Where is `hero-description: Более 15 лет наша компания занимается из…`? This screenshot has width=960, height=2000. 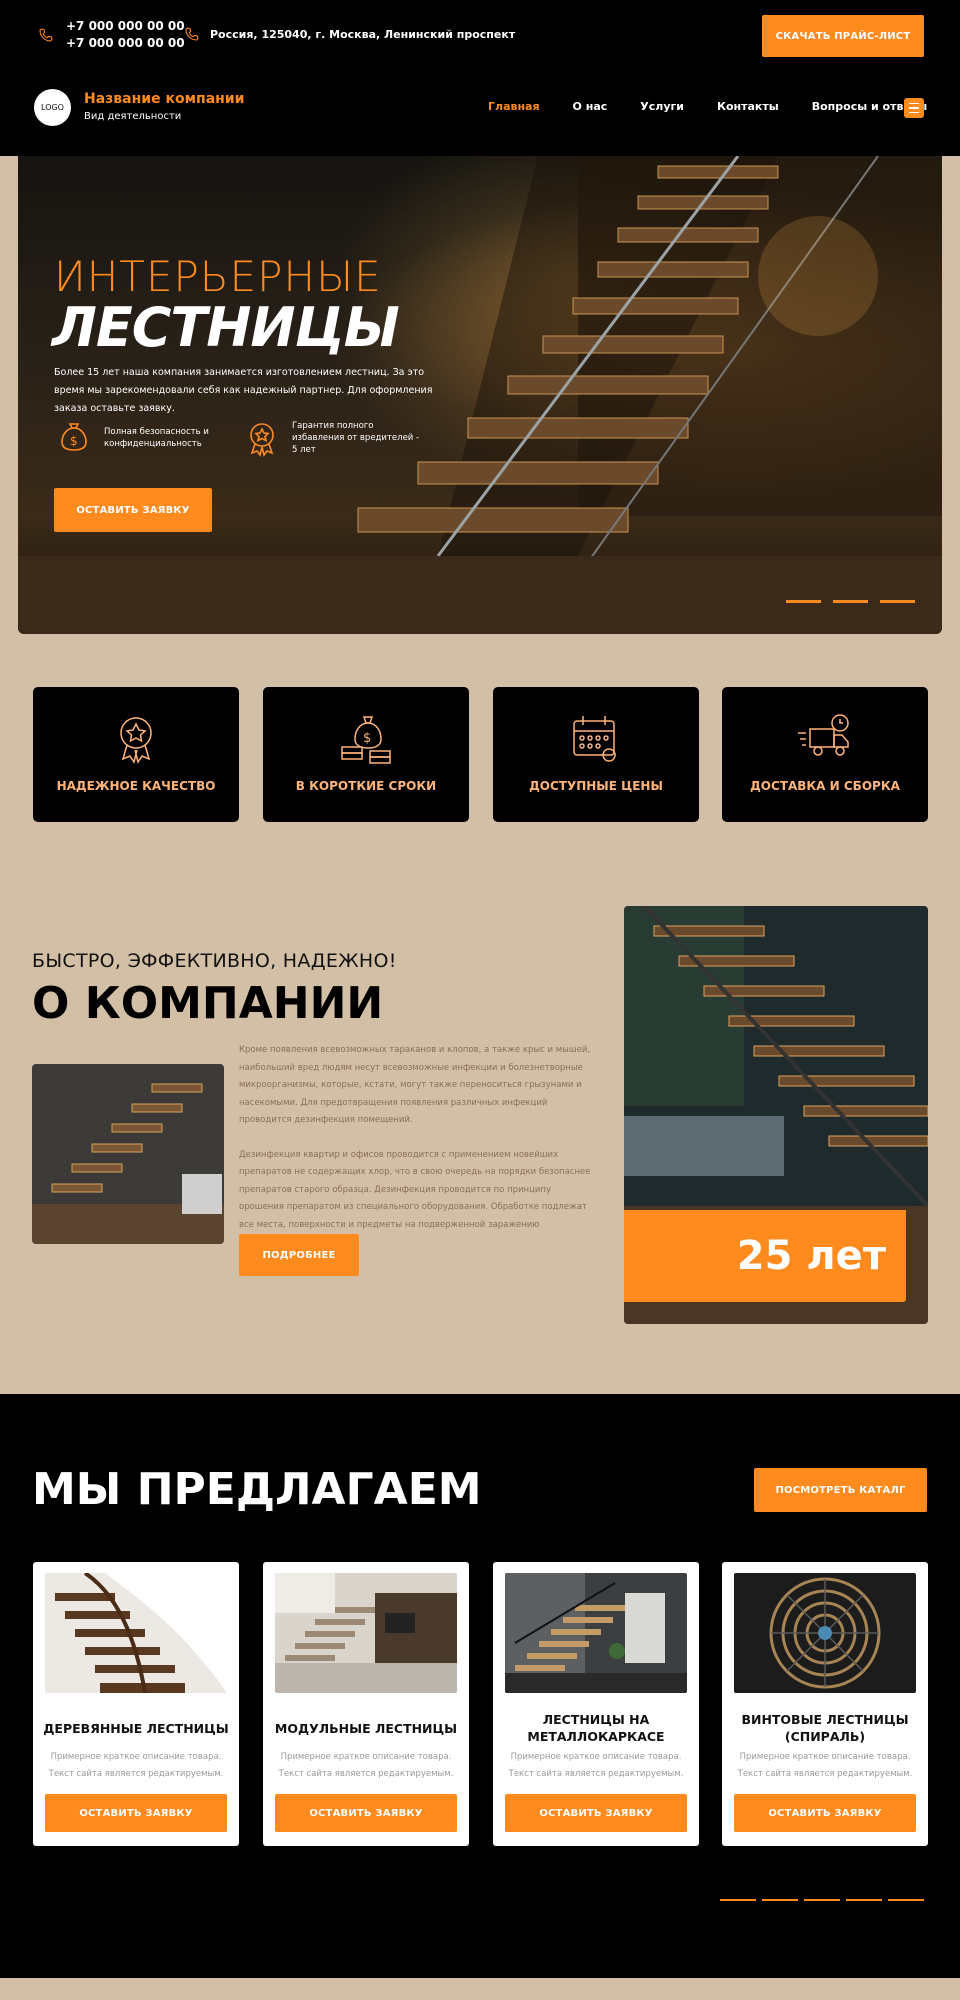
hero-description: Более 15 лет наша компания занимается из… is located at coordinates (243, 390).